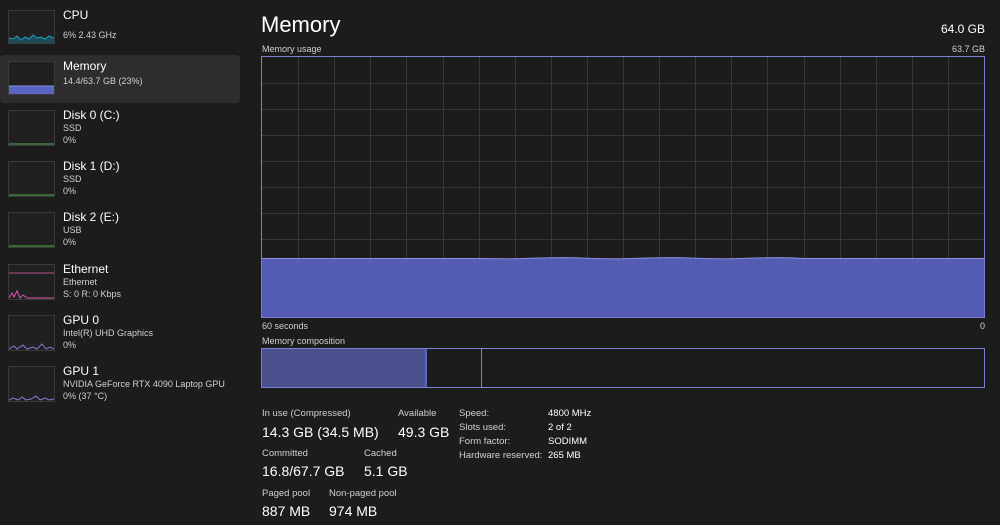 This screenshot has width=1000, height=525. What do you see at coordinates (344, 368) in the screenshot?
I see `composition-in-use-segment` at bounding box center [344, 368].